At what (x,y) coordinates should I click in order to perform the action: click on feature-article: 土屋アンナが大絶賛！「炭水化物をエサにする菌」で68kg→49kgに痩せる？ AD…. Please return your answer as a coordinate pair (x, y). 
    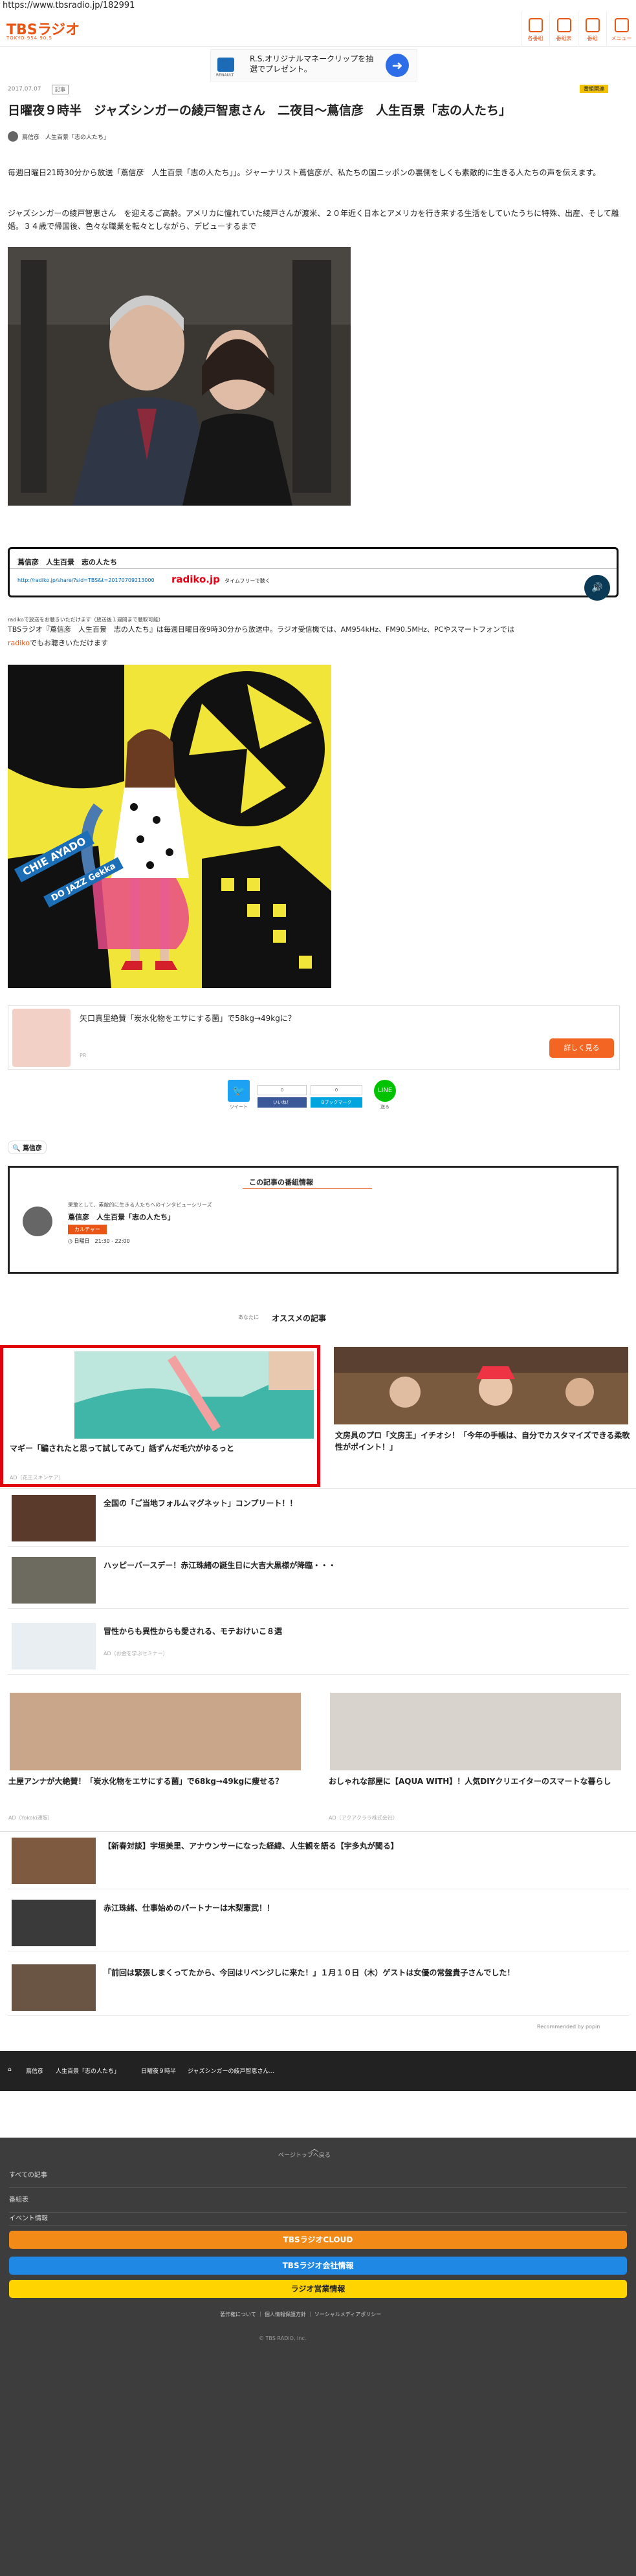
    Looking at the image, I should click on (155, 1761).